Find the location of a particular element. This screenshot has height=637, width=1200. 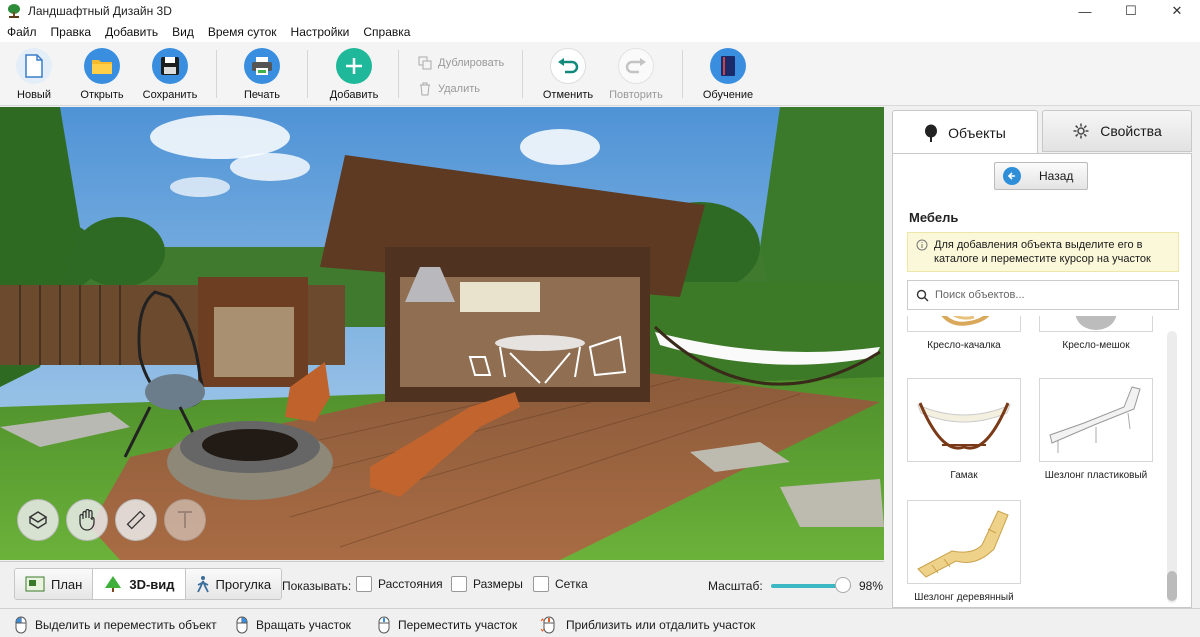

3d-tree-icon is located at coordinates (113, 584).